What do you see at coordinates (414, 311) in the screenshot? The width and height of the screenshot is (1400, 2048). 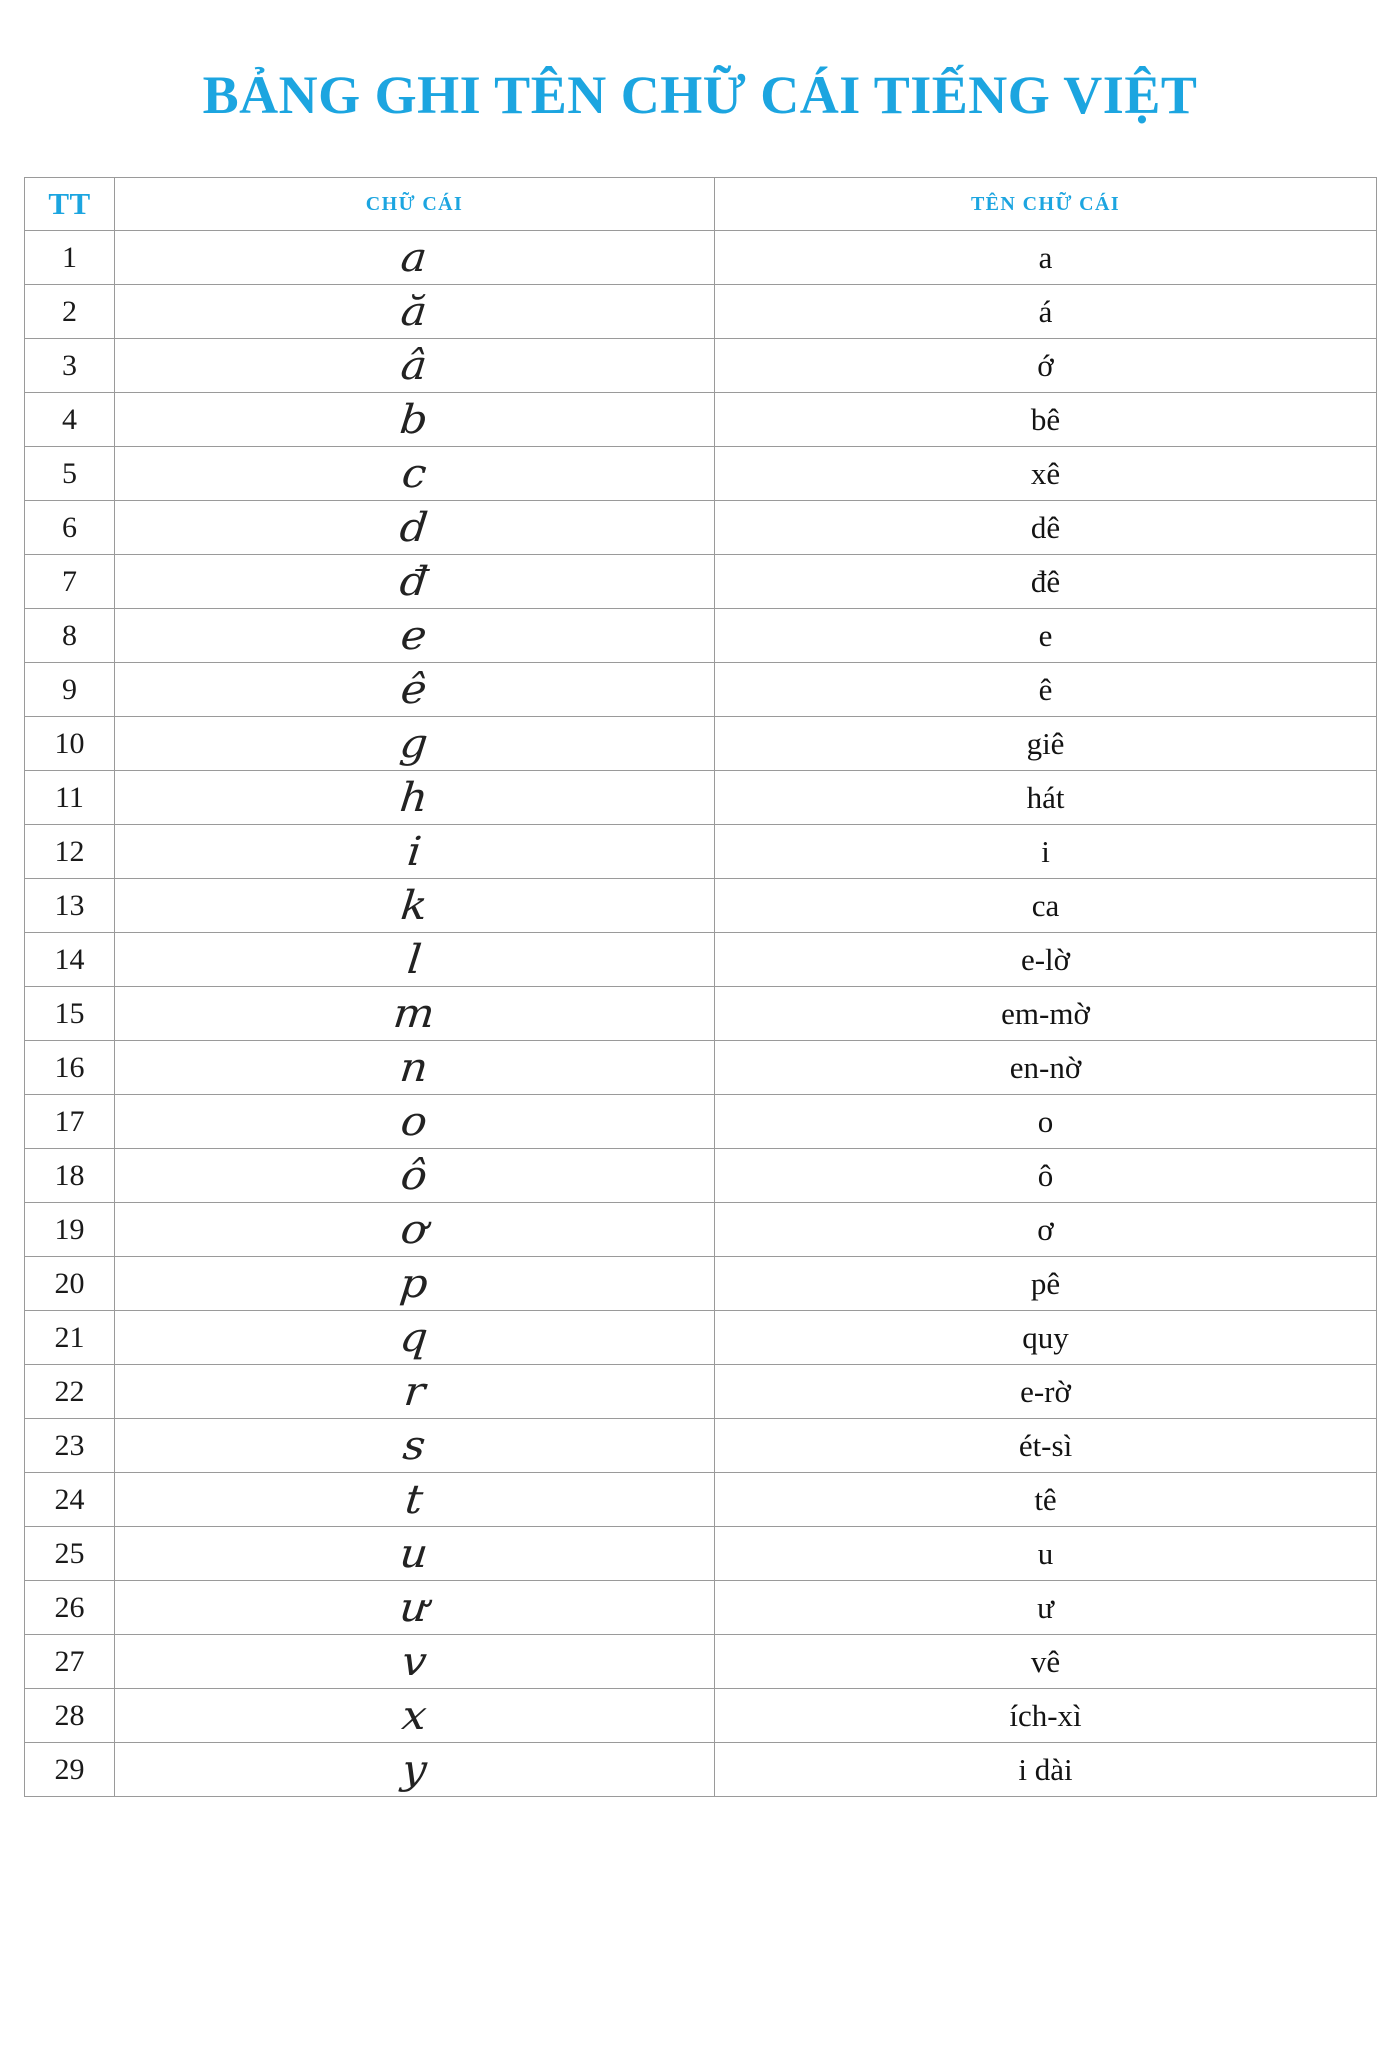 I see `cursive-letter-glyph: ă` at bounding box center [414, 311].